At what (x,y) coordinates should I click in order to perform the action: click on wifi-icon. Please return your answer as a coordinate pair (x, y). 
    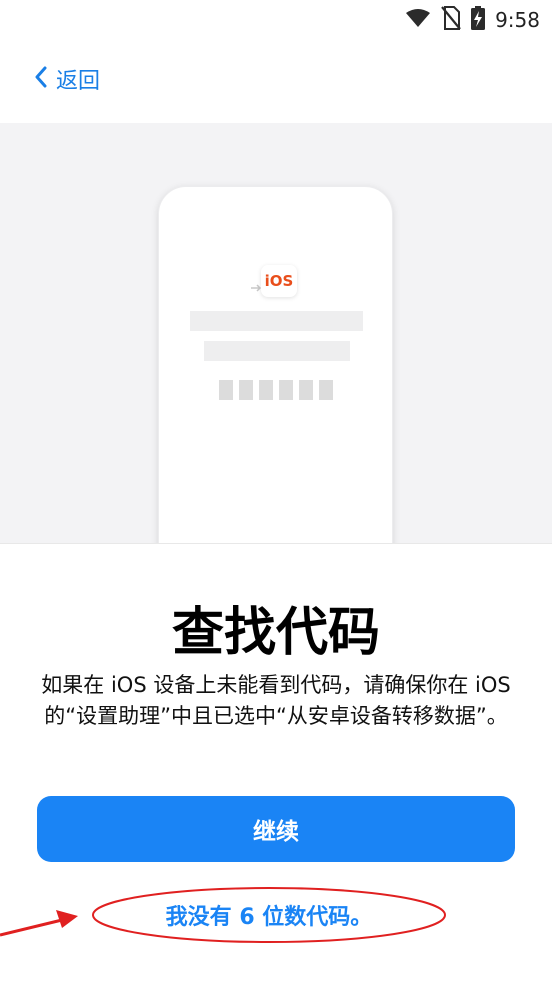
    Looking at the image, I should click on (418, 20).